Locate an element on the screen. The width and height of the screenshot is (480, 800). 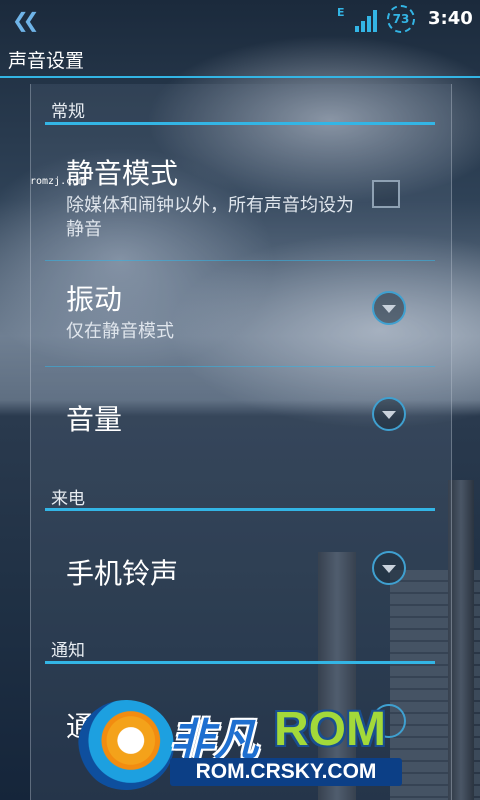
battery-icon: 73 is located at coordinates (401, 19).